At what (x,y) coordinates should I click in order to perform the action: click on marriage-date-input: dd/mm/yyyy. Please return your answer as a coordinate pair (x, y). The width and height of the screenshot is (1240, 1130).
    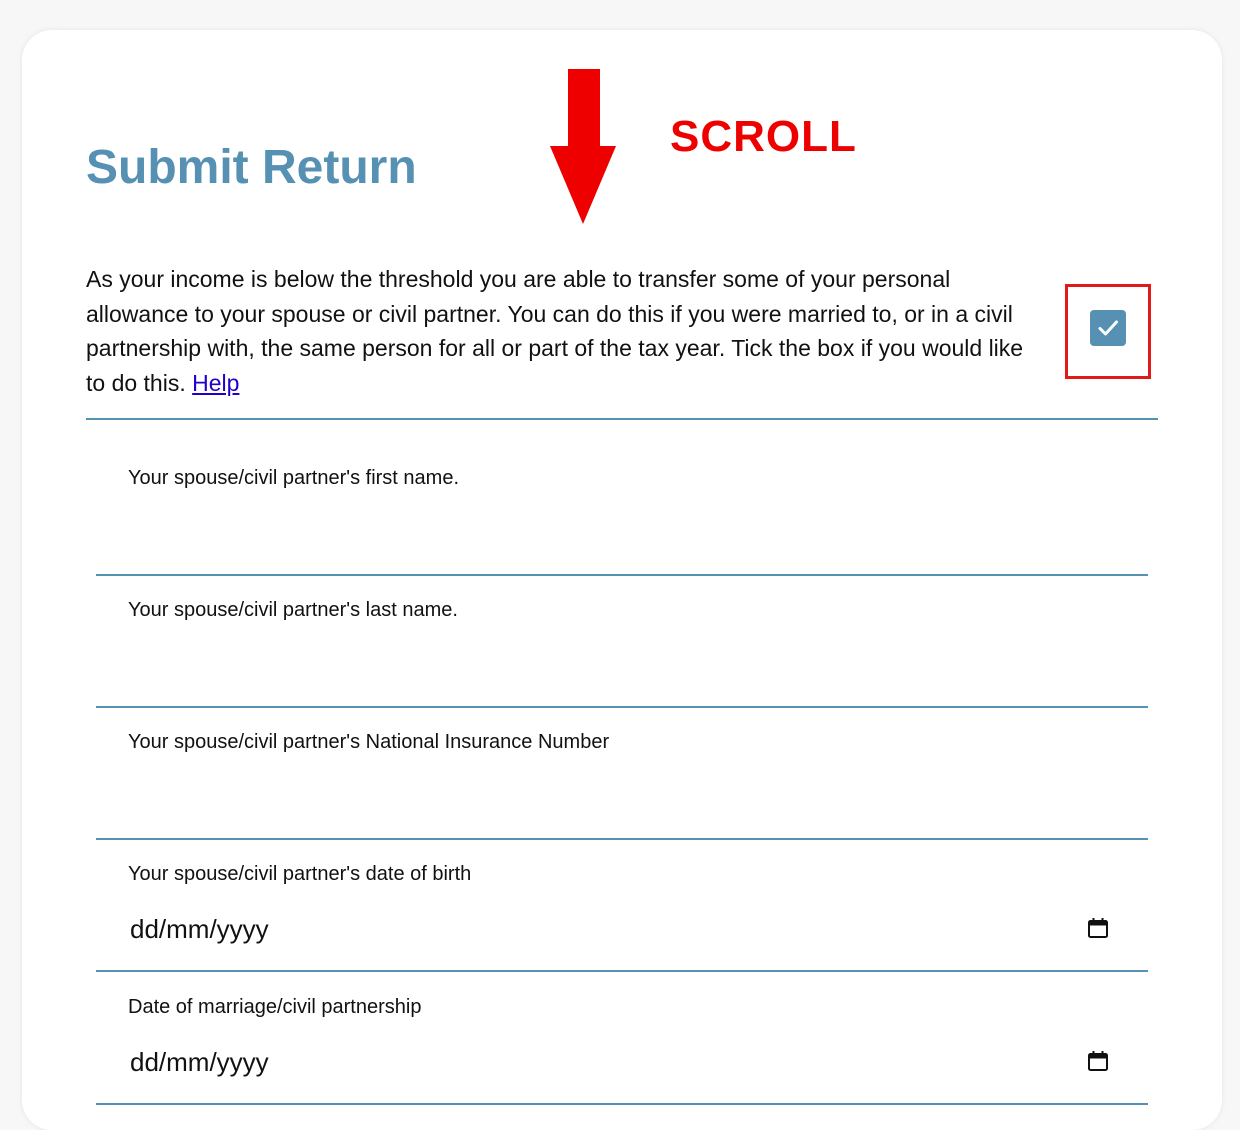
    Looking at the image, I should click on (199, 1062).